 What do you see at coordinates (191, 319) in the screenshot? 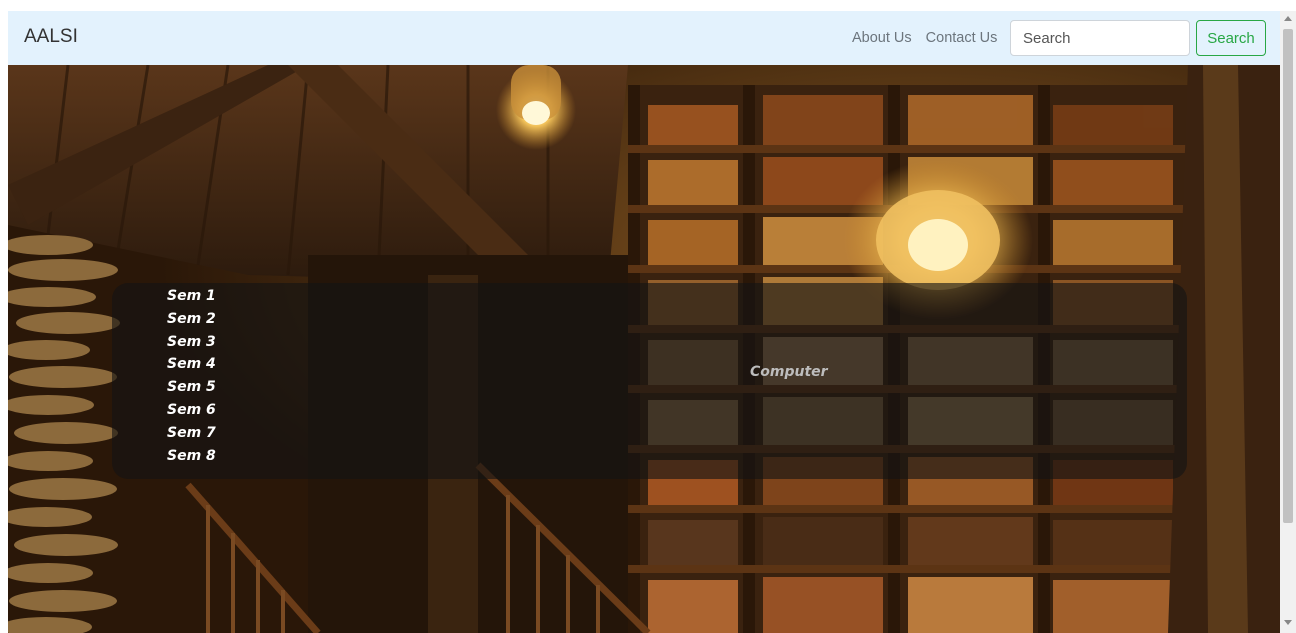
I see `semester-link-2: Sem 2` at bounding box center [191, 319].